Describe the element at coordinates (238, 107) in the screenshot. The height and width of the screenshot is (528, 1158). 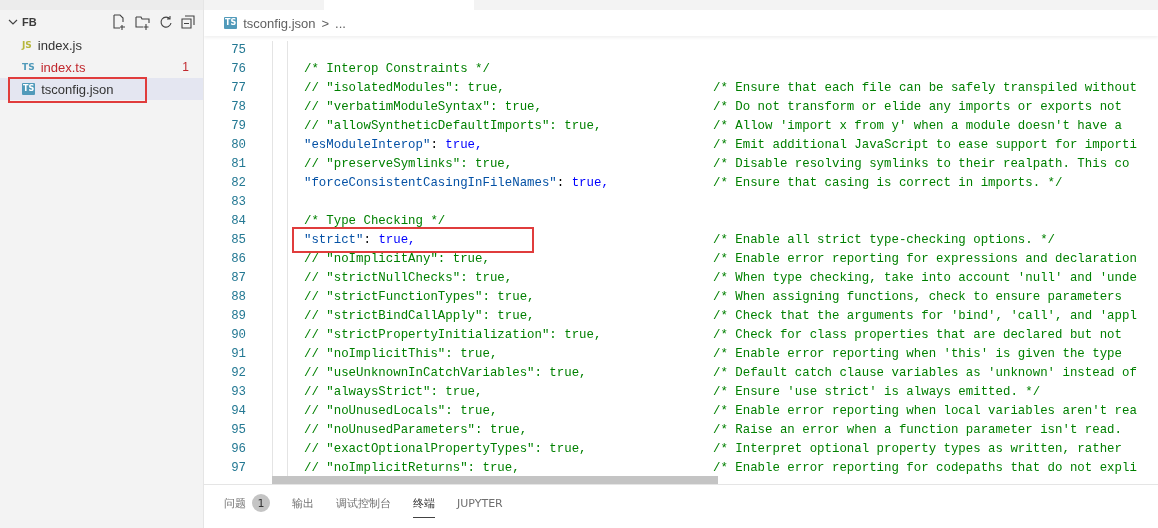
I see `line-number: 78` at that location.